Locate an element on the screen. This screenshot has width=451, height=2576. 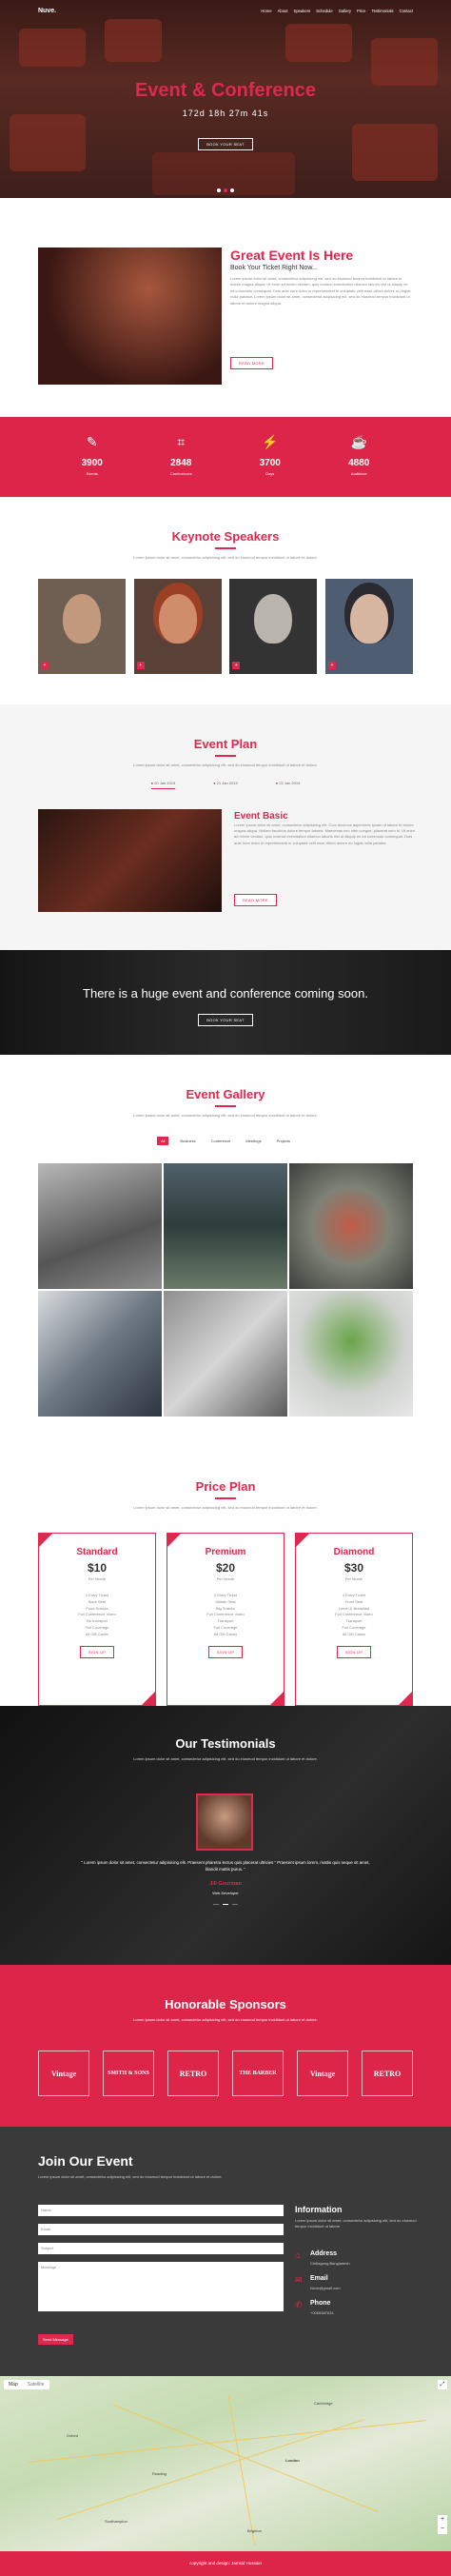
menu-speakers: Speakers is located at coordinates (302, 11).